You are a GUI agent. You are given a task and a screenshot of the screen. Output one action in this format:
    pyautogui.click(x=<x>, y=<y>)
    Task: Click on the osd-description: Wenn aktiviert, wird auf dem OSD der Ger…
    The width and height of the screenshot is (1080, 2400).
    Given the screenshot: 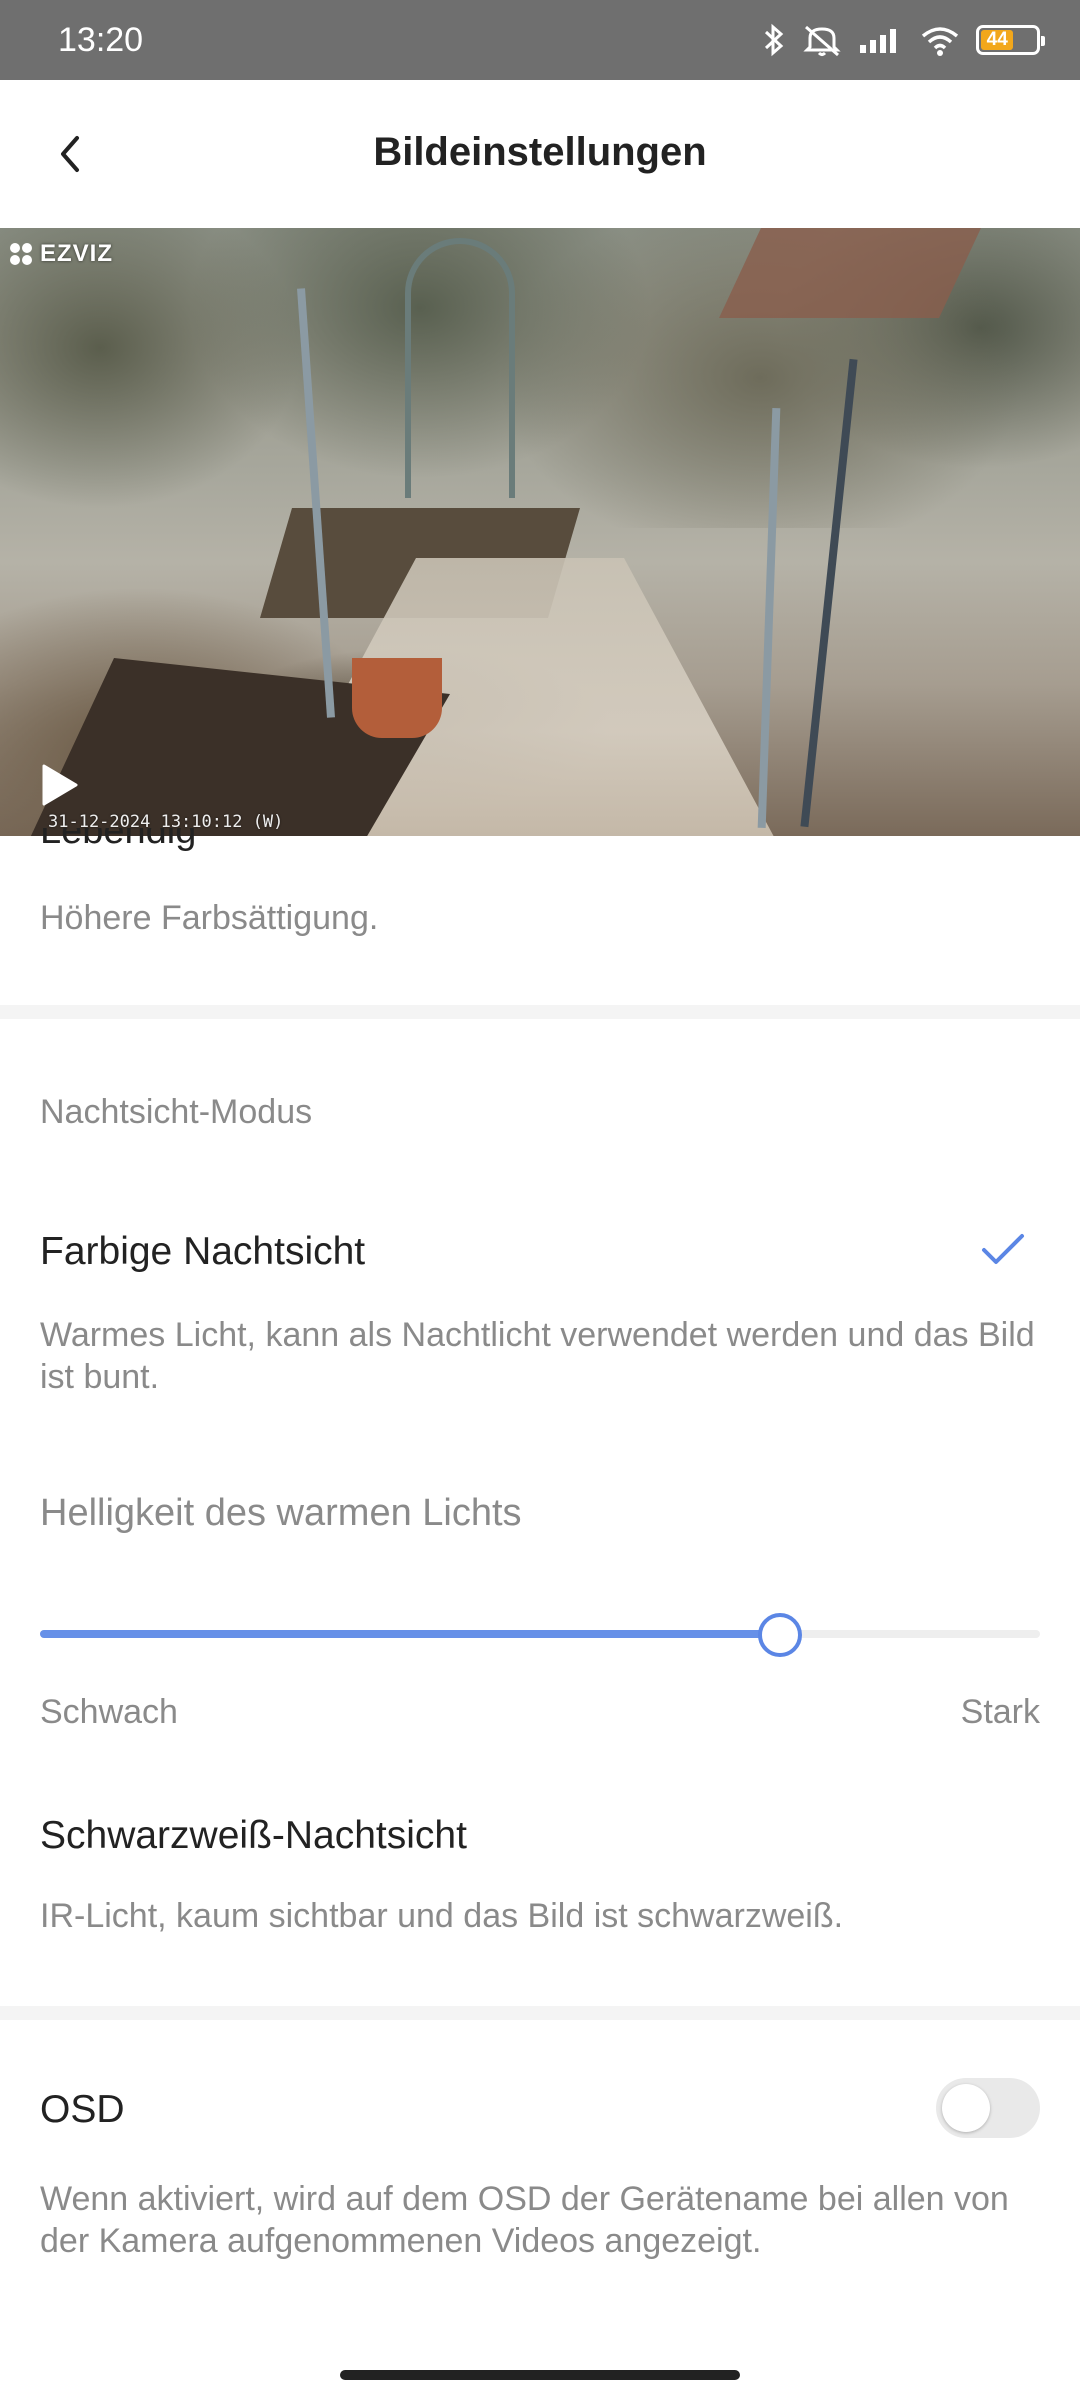 What is the action you would take?
    pyautogui.click(x=524, y=2220)
    